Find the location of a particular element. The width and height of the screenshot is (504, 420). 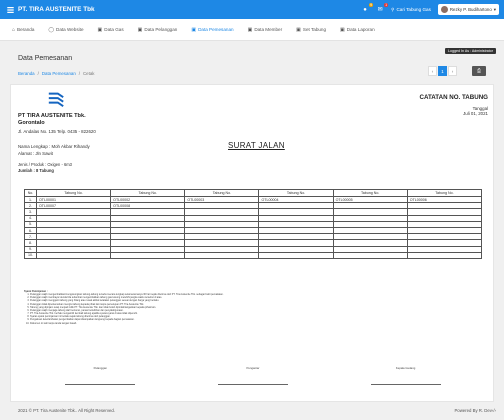

pager-page-1: 1 is located at coordinates (442, 71).